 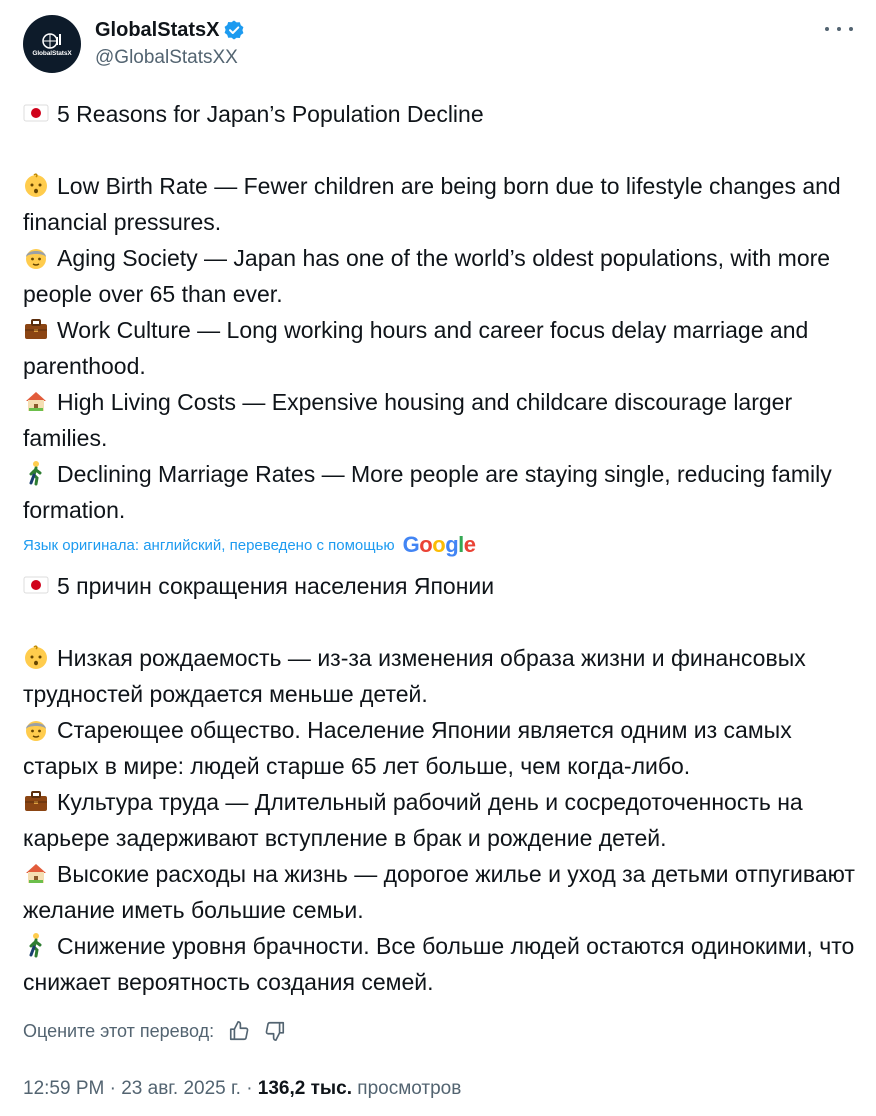 What do you see at coordinates (181, 1088) in the screenshot?
I see `post-date: 23 авг. 2025 г.` at bounding box center [181, 1088].